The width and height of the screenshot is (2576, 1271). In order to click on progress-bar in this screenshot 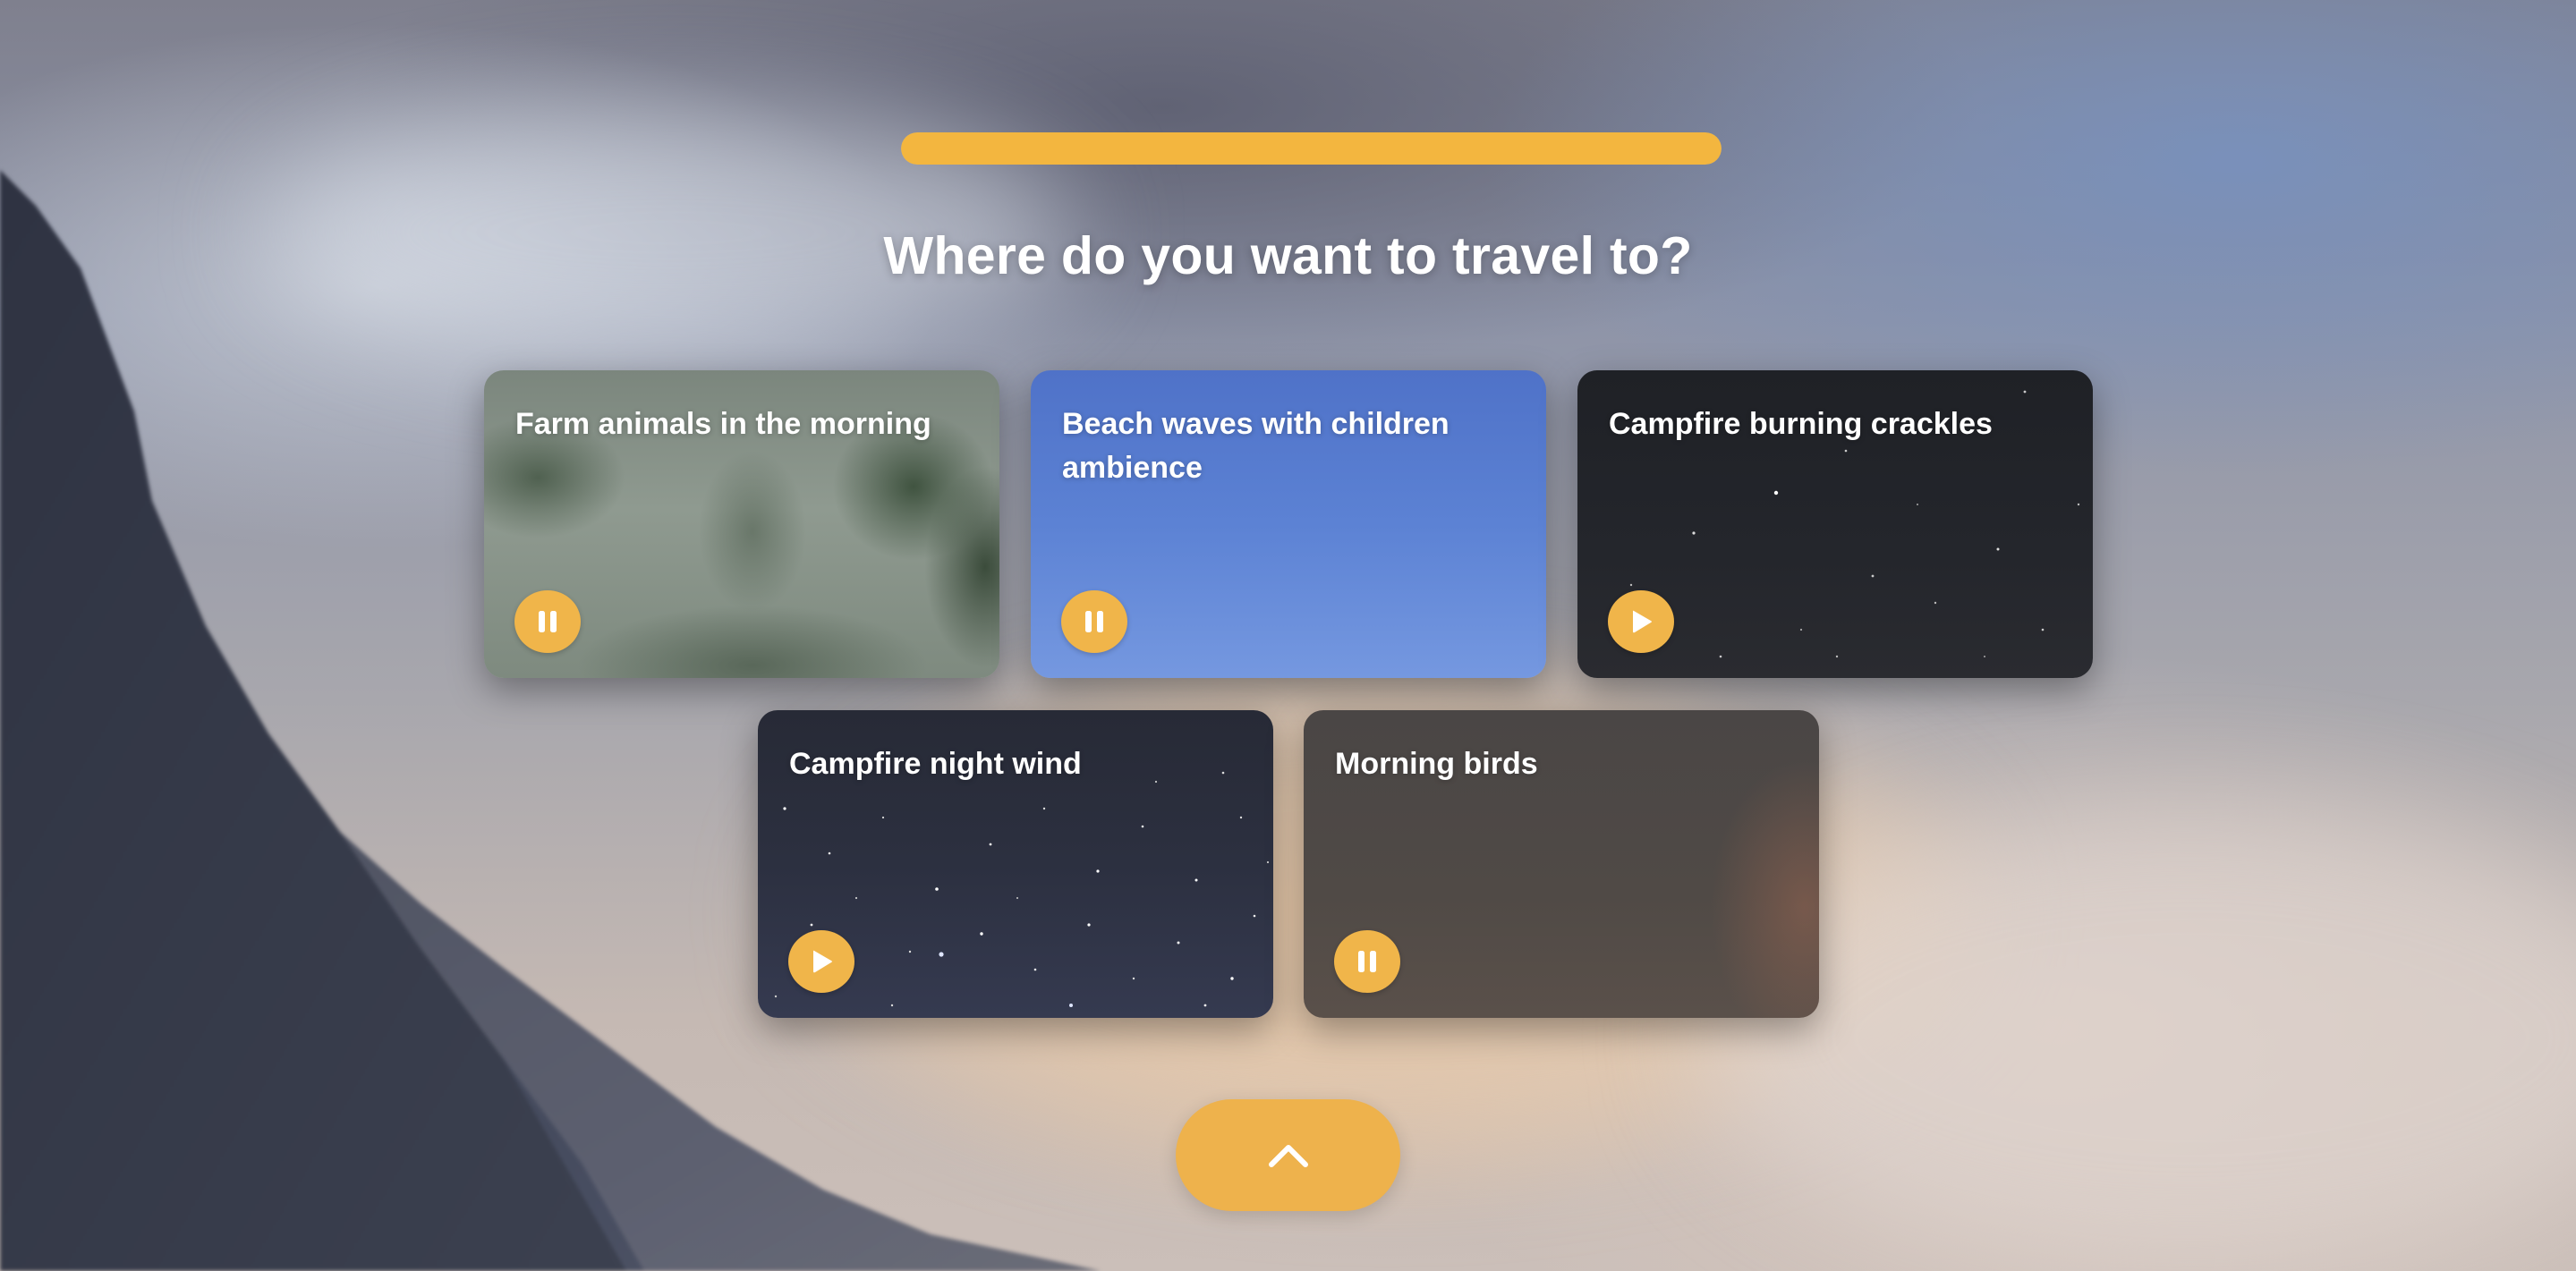, I will do `click(1311, 148)`.